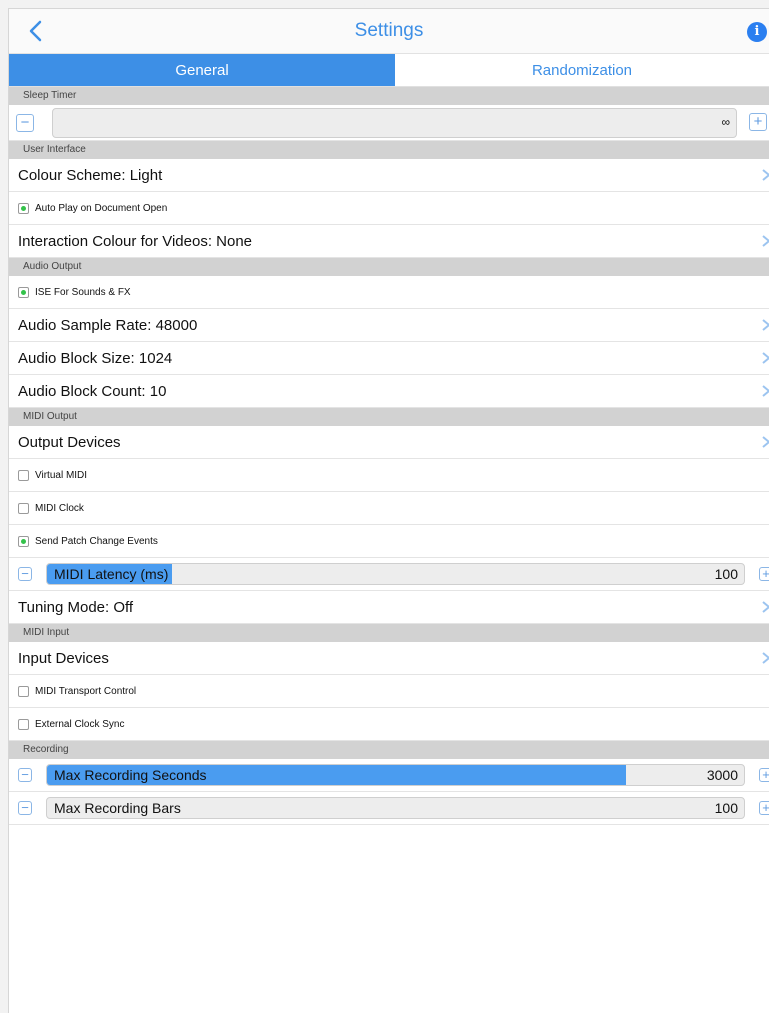  Describe the element at coordinates (389, 607) in the screenshot. I see `tuning-mode-row: Tuning Mode: Off` at that location.